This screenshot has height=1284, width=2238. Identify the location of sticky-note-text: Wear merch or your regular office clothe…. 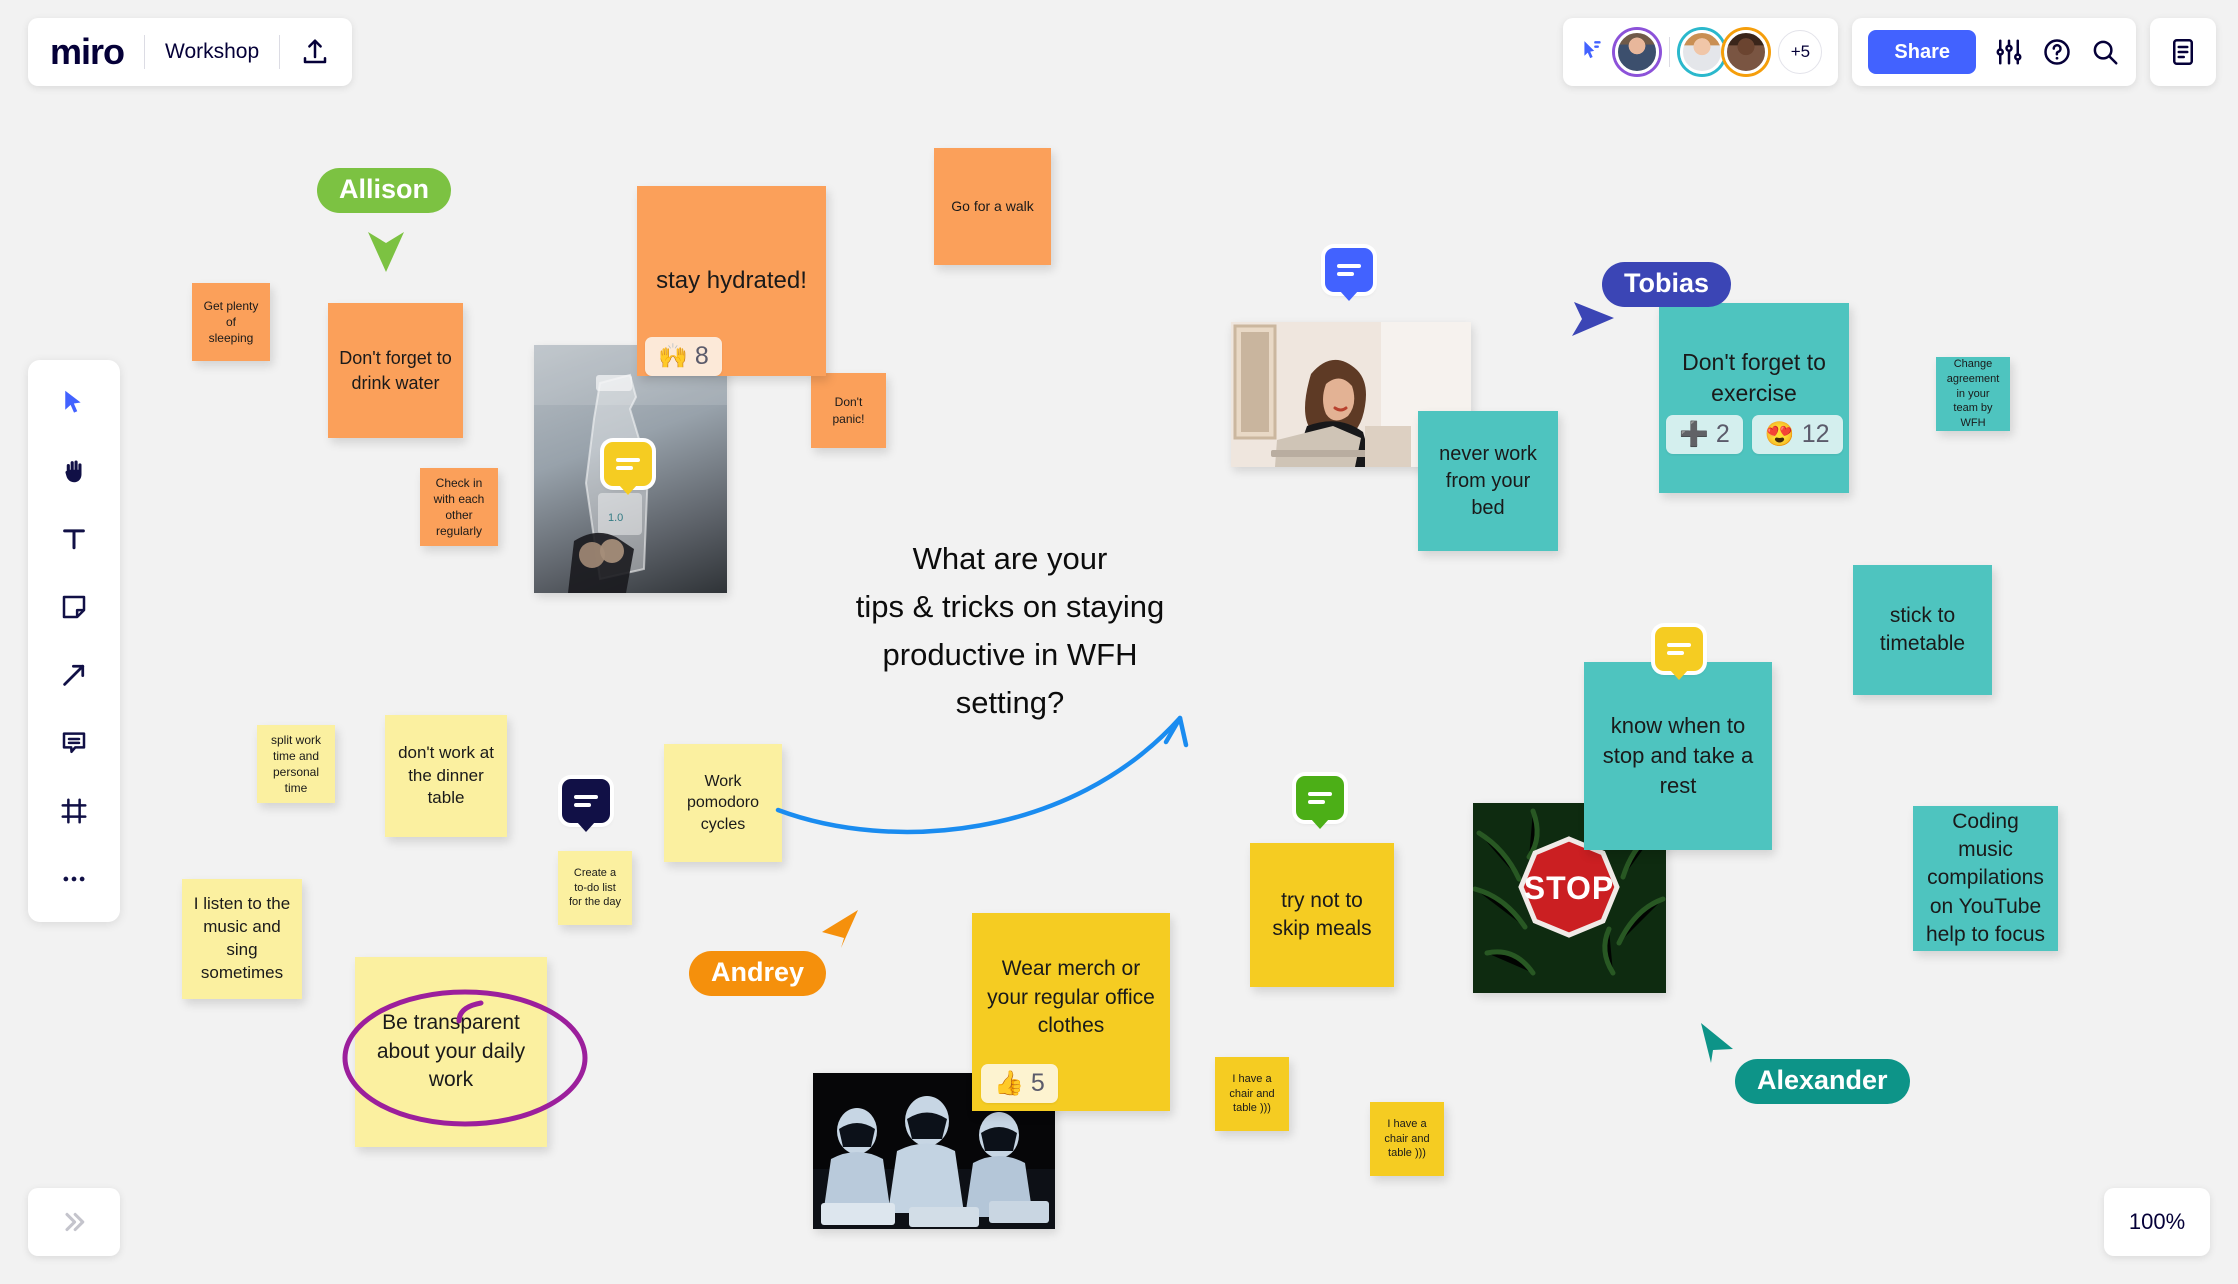
(1071, 997).